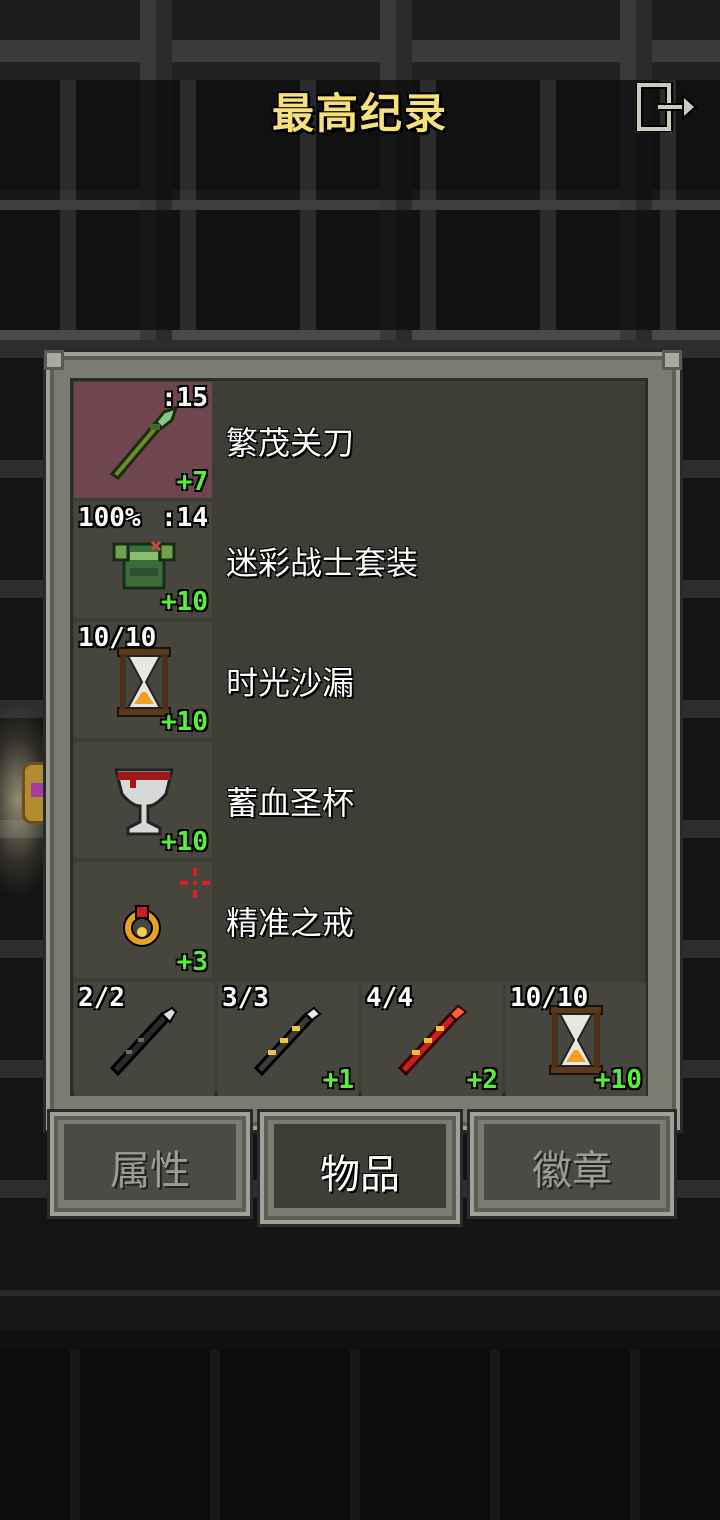 The height and width of the screenshot is (1520, 720). What do you see at coordinates (360, 1040) in the screenshot?
I see `quickslot-row: 2/2 3/3 +1 4/4 +2 10/10 +10` at bounding box center [360, 1040].